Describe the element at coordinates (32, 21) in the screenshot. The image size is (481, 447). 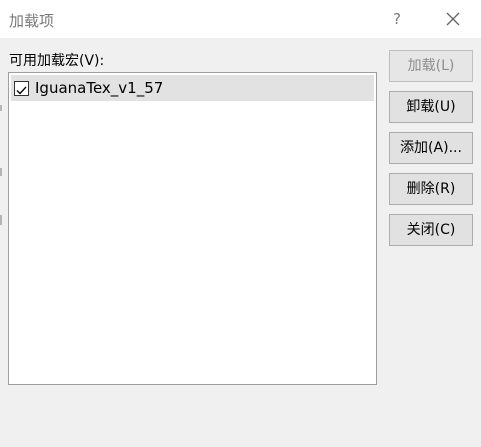
I see `dialog-title: 加载项` at that location.